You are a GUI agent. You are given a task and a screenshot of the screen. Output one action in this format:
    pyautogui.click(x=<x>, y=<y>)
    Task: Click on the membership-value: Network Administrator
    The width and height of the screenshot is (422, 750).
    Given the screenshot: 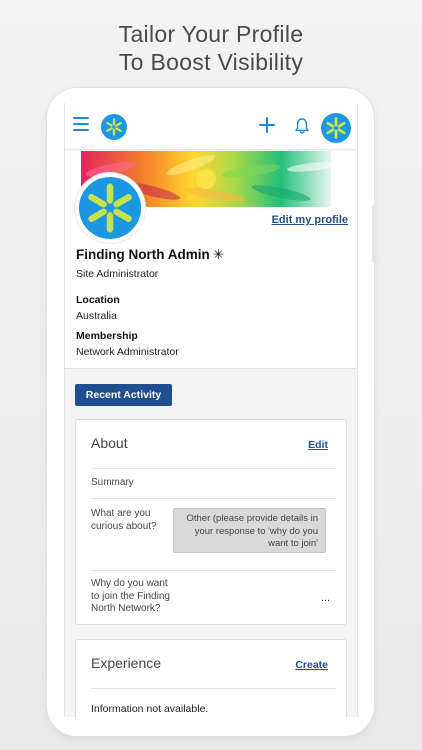 What is the action you would take?
    pyautogui.click(x=127, y=352)
    